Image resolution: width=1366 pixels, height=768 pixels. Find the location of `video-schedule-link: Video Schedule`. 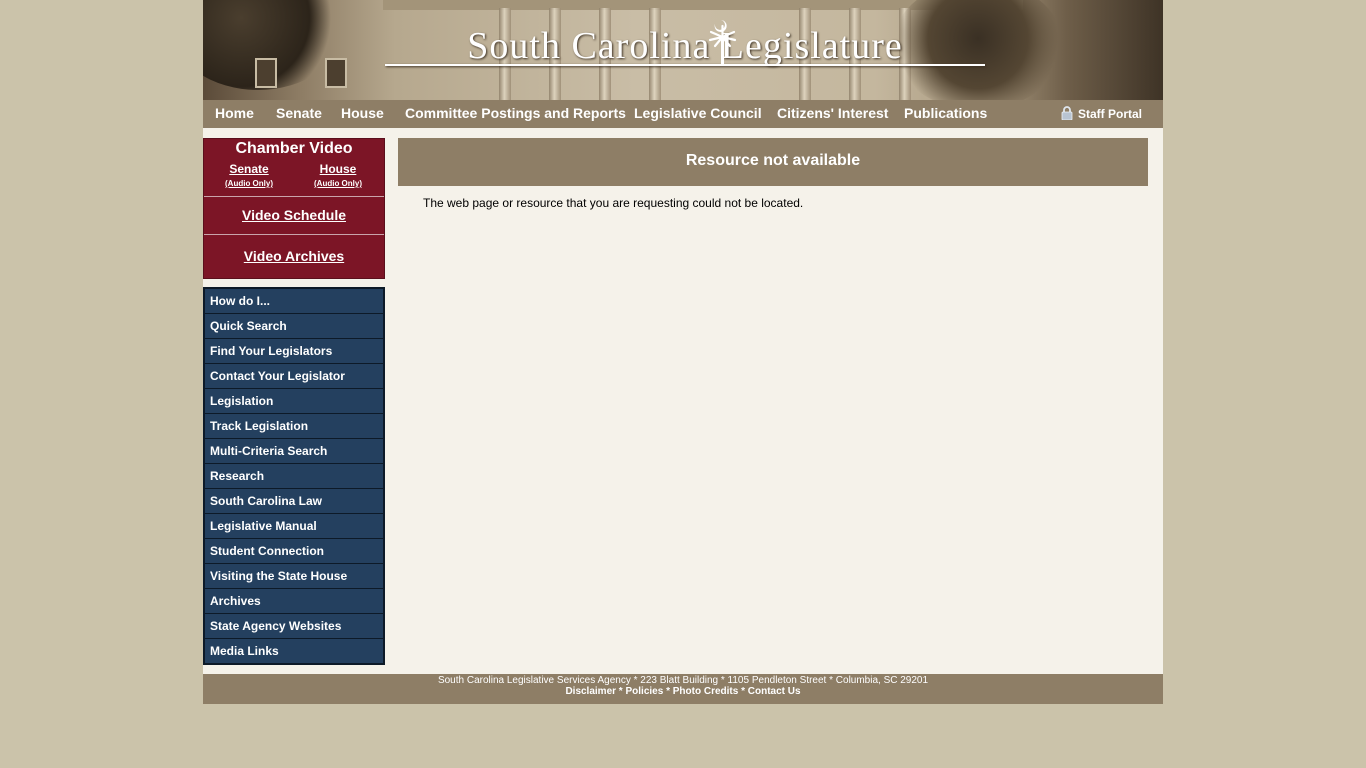

video-schedule-link: Video Schedule is located at coordinates (294, 215).